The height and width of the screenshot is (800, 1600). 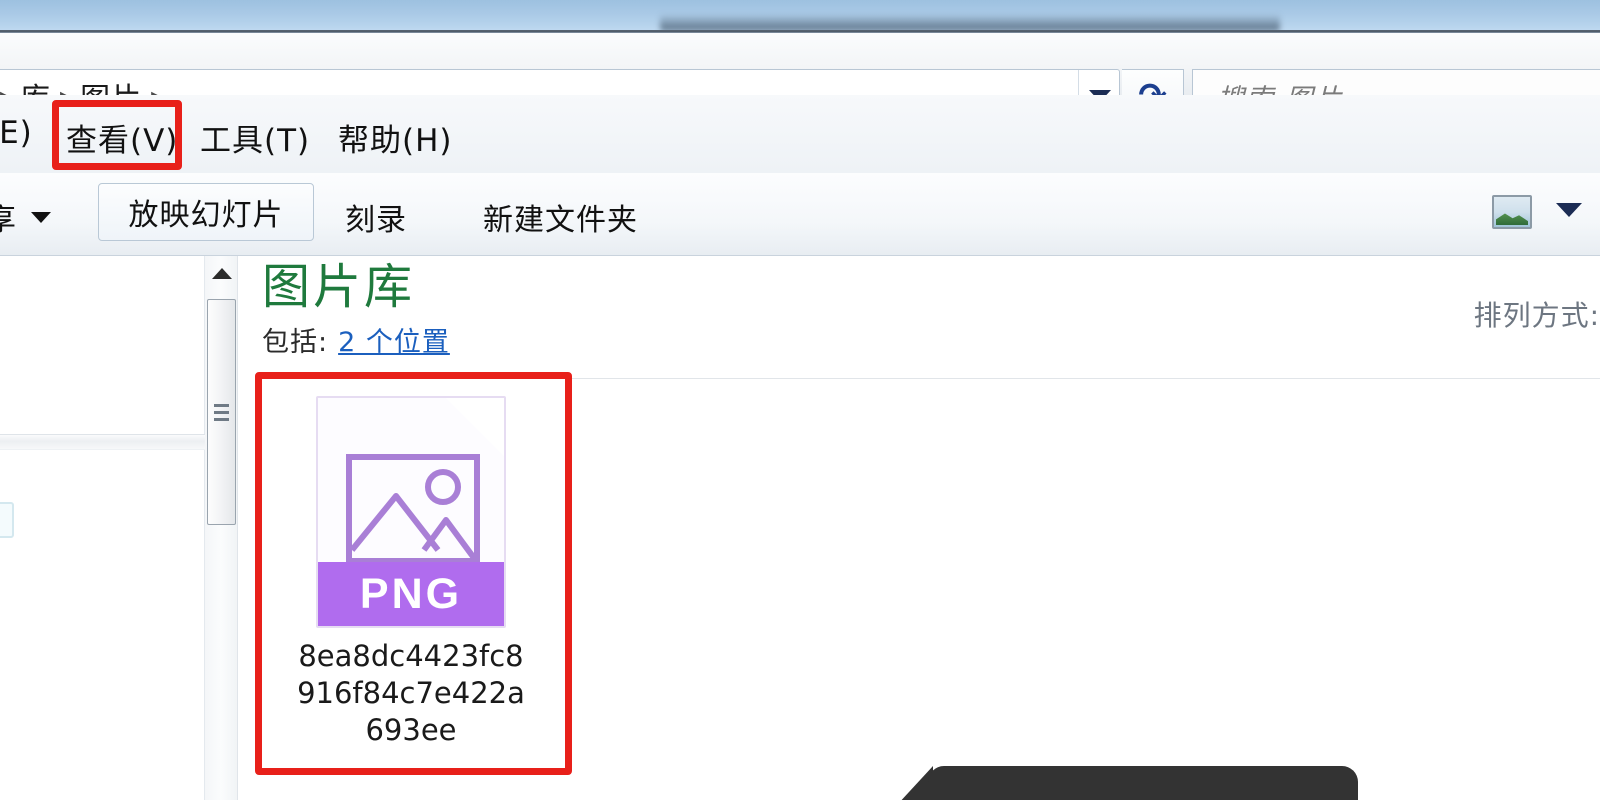 I want to click on page-fold-icon, so click(x=475, y=427).